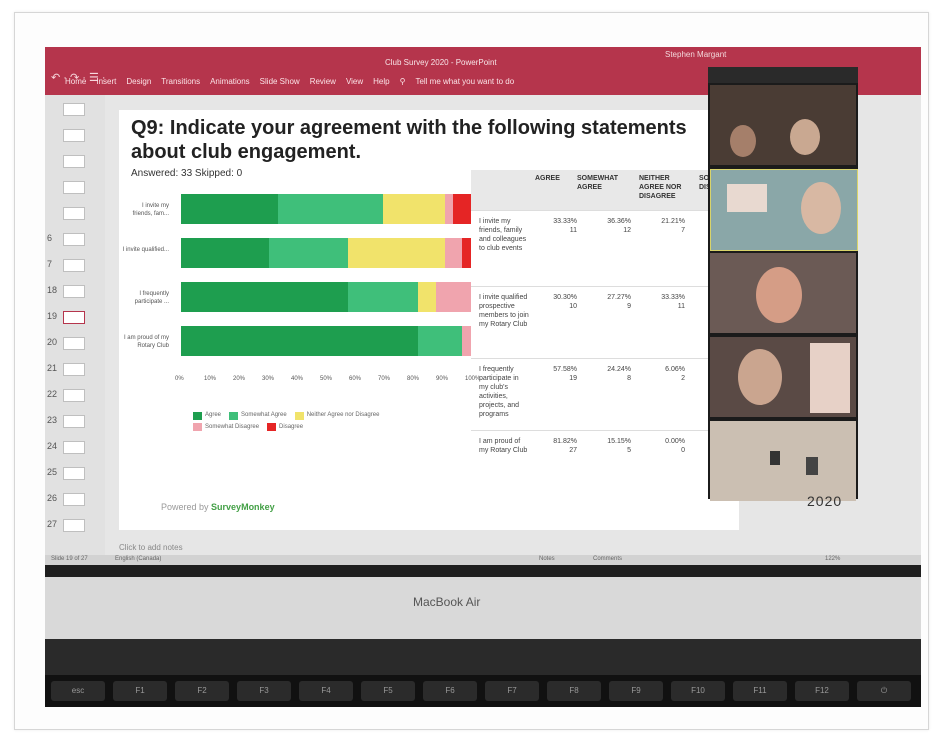 This screenshot has height=740, width=943. I want to click on tab-slide-show: Slide Show, so click(280, 86).